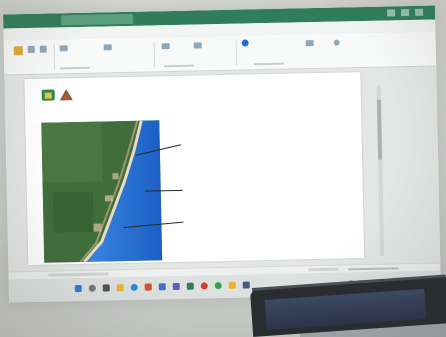  What do you see at coordinates (345, 309) in the screenshot?
I see `laptop-screen` at bounding box center [345, 309].